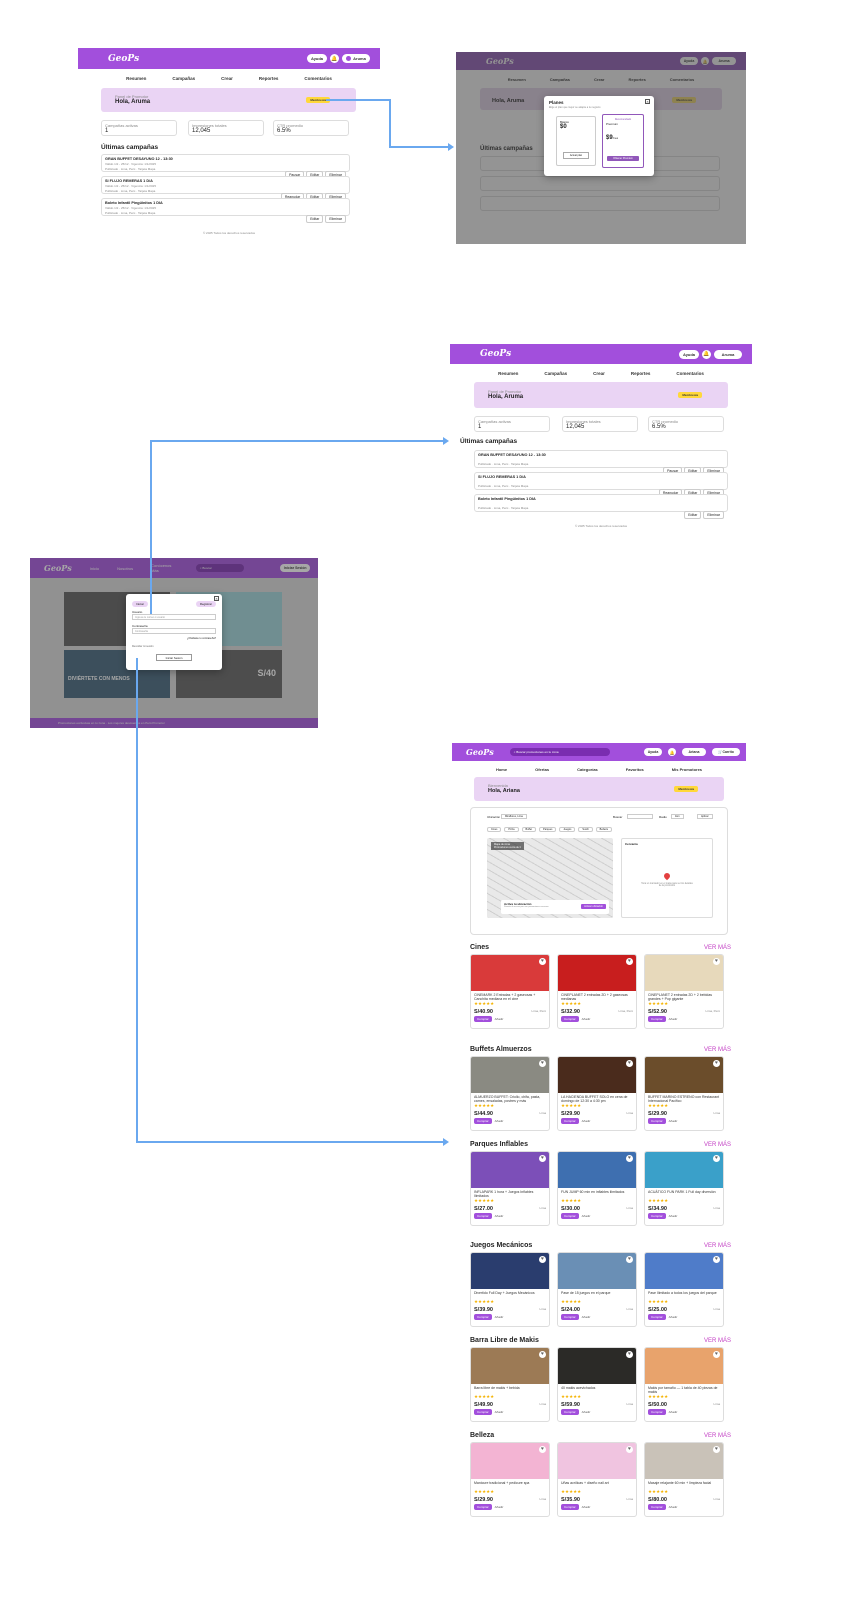  What do you see at coordinates (356, 58) in the screenshot?
I see `user-menu: Aruma` at bounding box center [356, 58].